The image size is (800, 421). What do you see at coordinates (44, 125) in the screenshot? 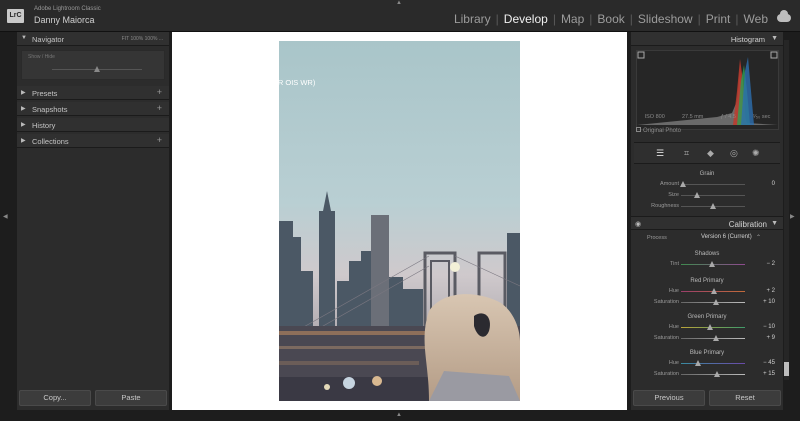
I see `panel-label: History` at bounding box center [44, 125].